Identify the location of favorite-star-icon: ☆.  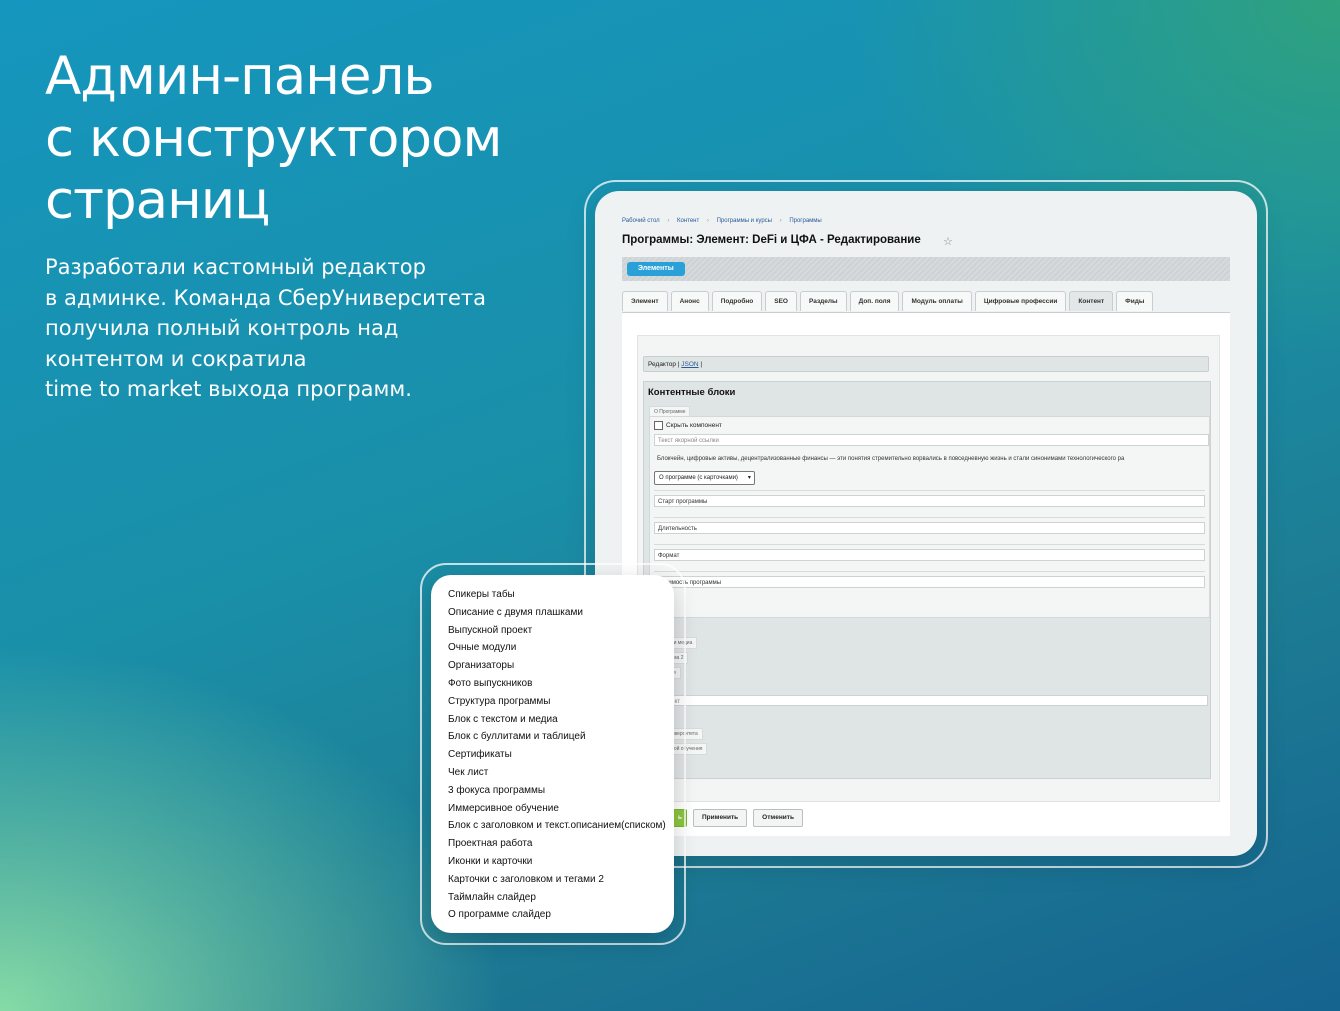
(948, 241).